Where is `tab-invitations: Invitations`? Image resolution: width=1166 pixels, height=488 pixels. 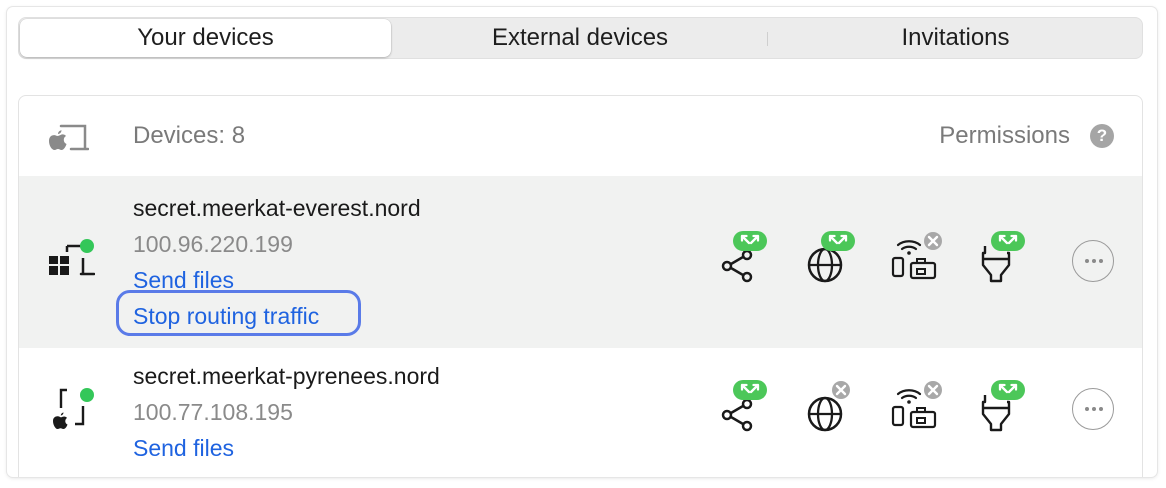
tab-invitations: Invitations is located at coordinates (955, 38).